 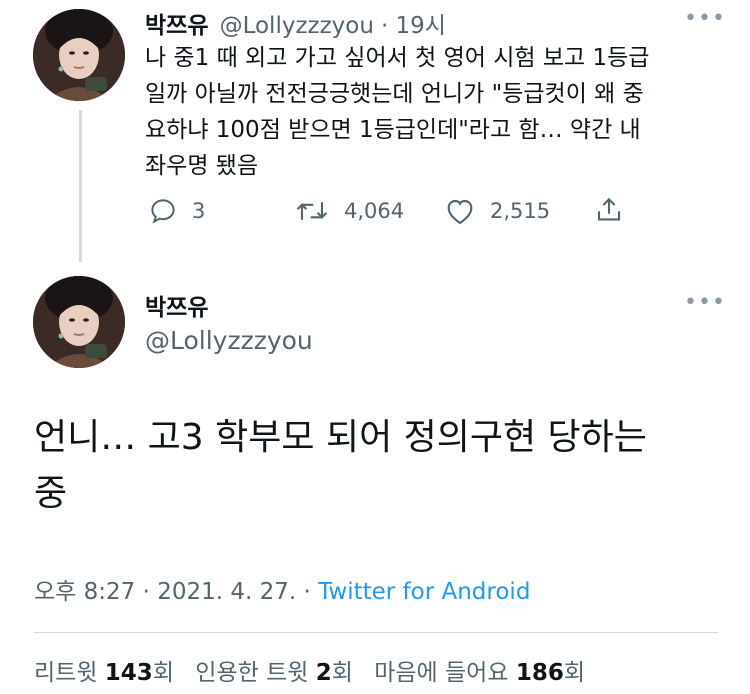 What do you see at coordinates (312, 211) in the screenshot?
I see `retweet-icon` at bounding box center [312, 211].